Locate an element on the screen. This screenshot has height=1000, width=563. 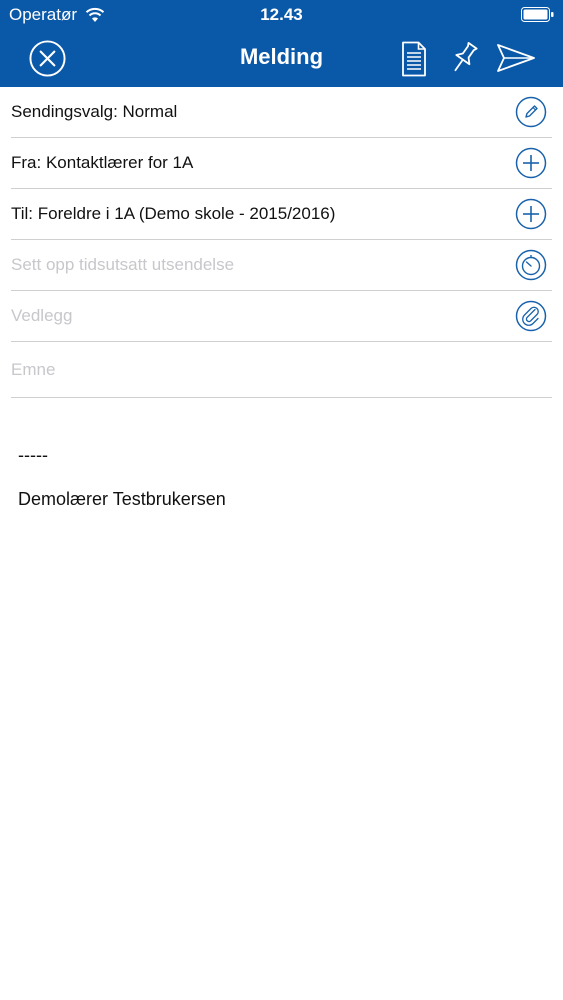
header: Operatør 12.43 Melding is located at coordinates (281, 43).